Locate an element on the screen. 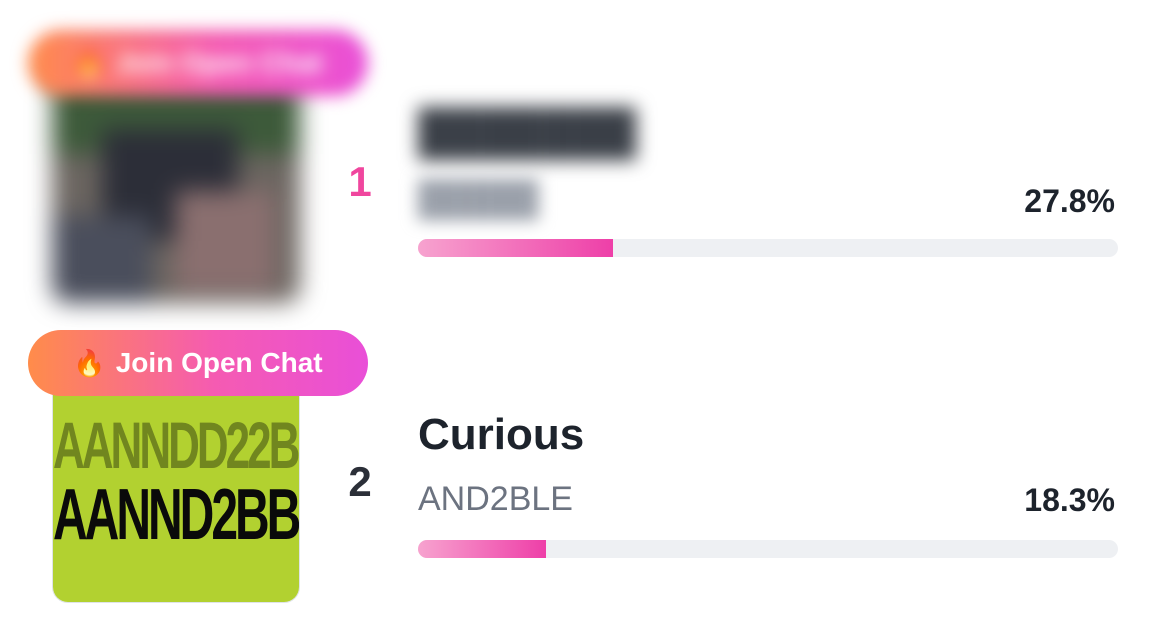  rank-number: 2 is located at coordinates (360, 481).